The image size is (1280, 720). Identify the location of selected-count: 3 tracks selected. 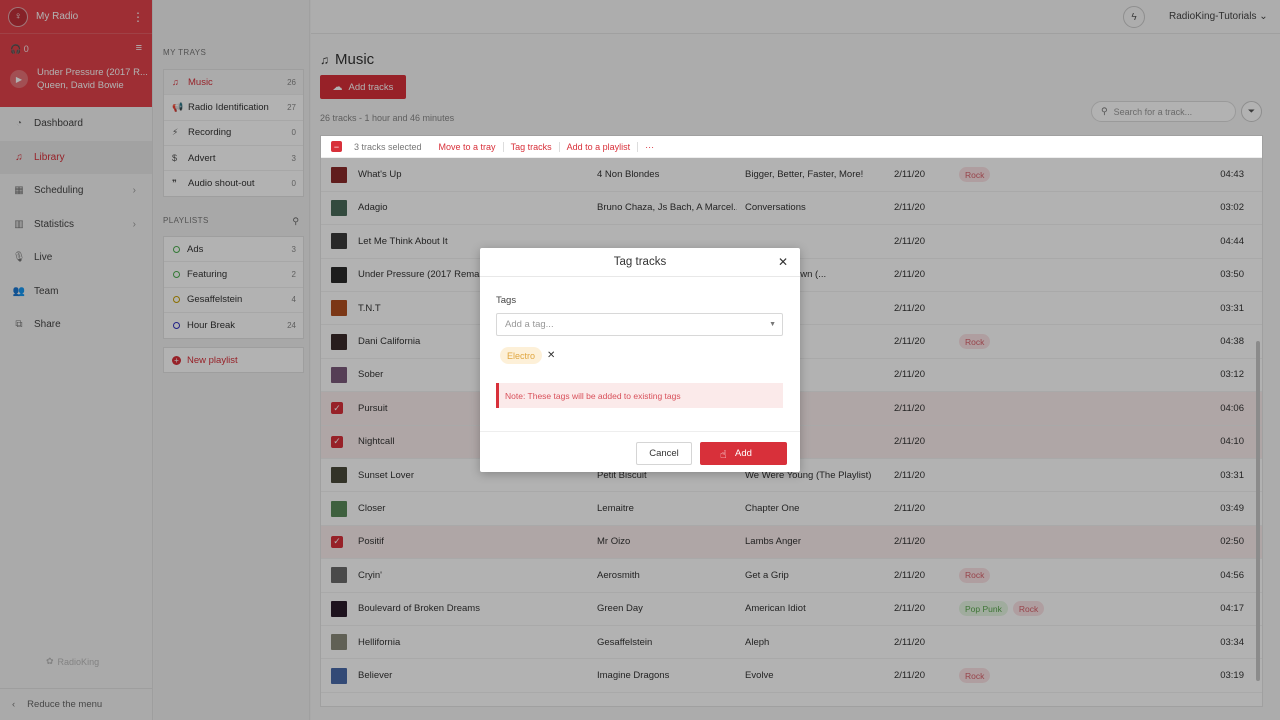
(388, 146).